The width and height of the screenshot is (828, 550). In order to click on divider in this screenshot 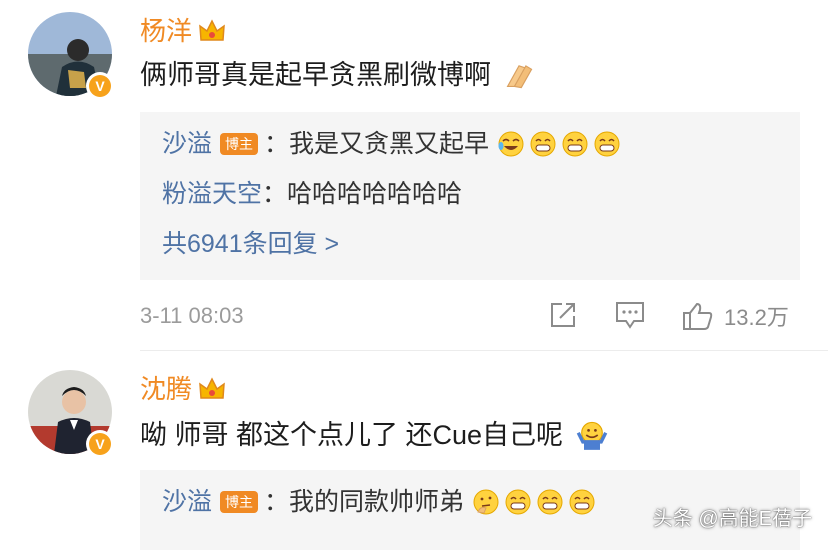, I will do `click(484, 350)`.